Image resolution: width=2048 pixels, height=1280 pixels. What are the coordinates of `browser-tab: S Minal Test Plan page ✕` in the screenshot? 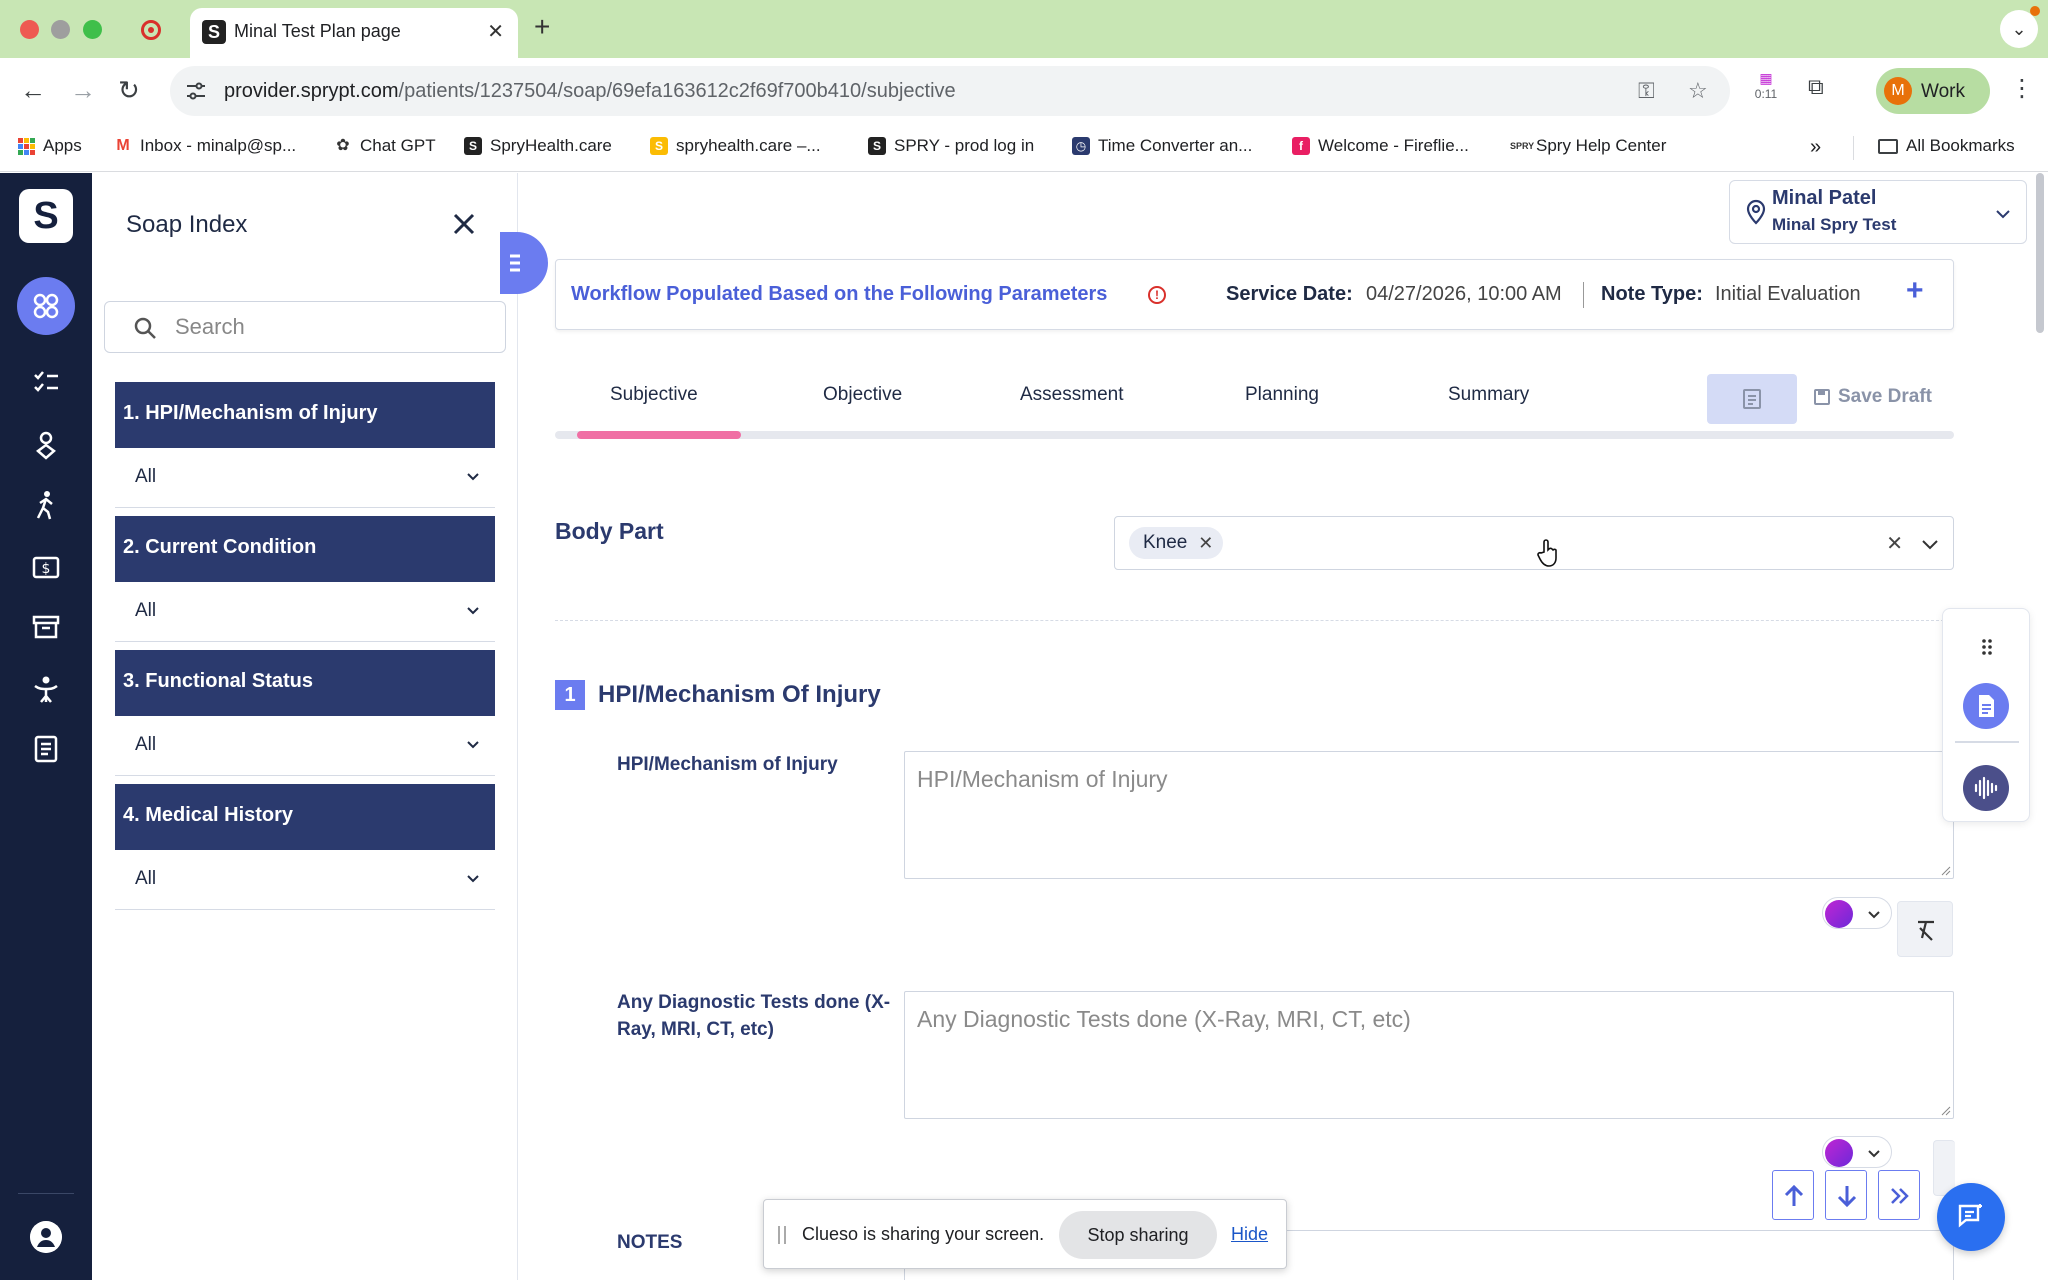 It's located at (354, 33).